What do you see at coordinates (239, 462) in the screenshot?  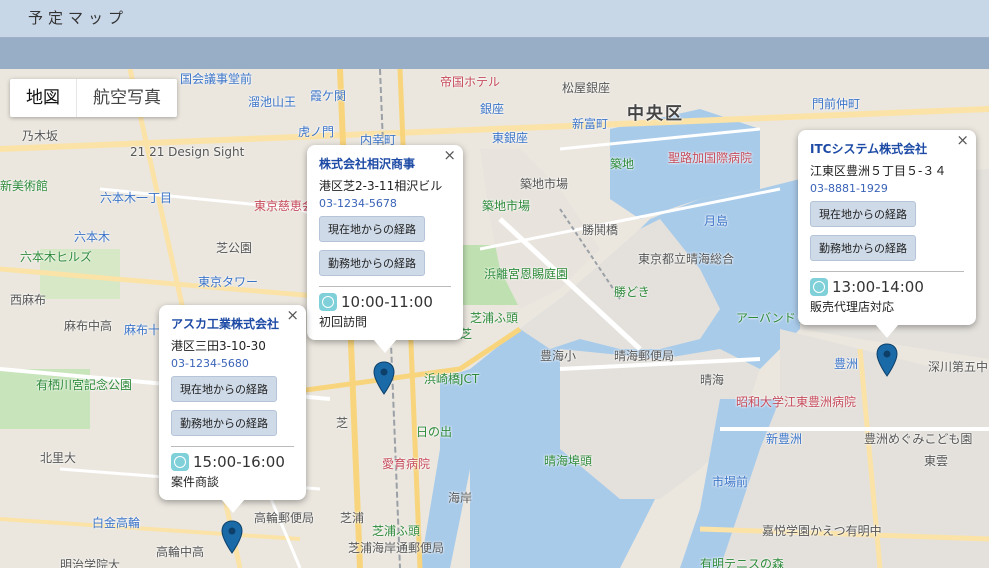 I see `time-range: 15:00-16:00` at bounding box center [239, 462].